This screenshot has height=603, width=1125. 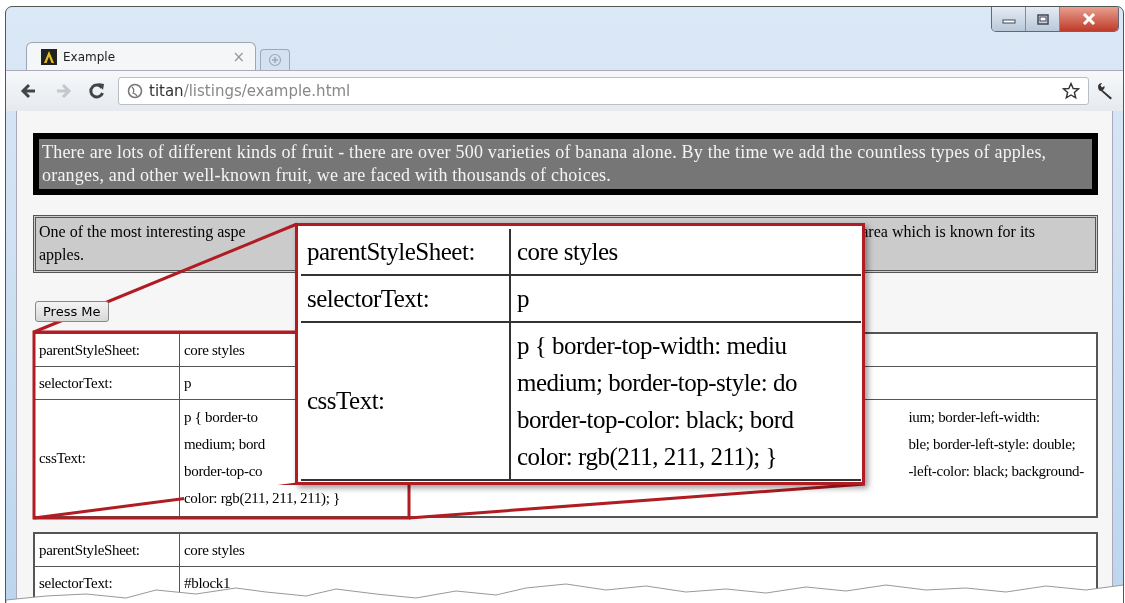 What do you see at coordinates (97, 91) in the screenshot?
I see `reload-icon` at bounding box center [97, 91].